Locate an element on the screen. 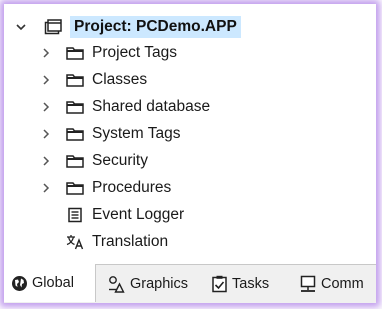 This screenshot has width=382, height=309. tree-item-classes: Classes is located at coordinates (190, 79).